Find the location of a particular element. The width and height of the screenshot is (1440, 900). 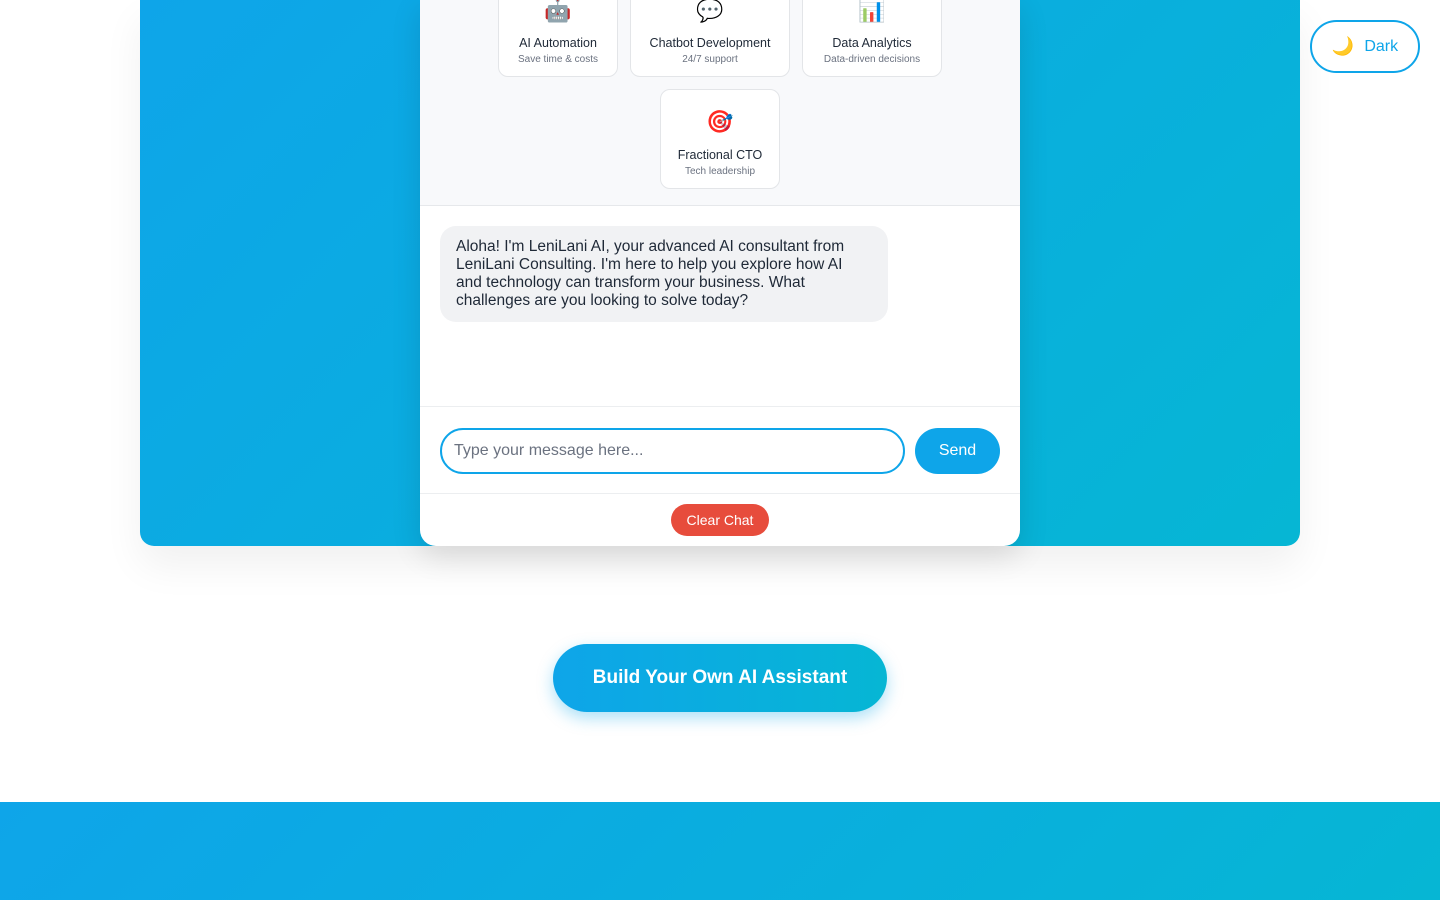

chat-footer: Clear Chat is located at coordinates (720, 520).